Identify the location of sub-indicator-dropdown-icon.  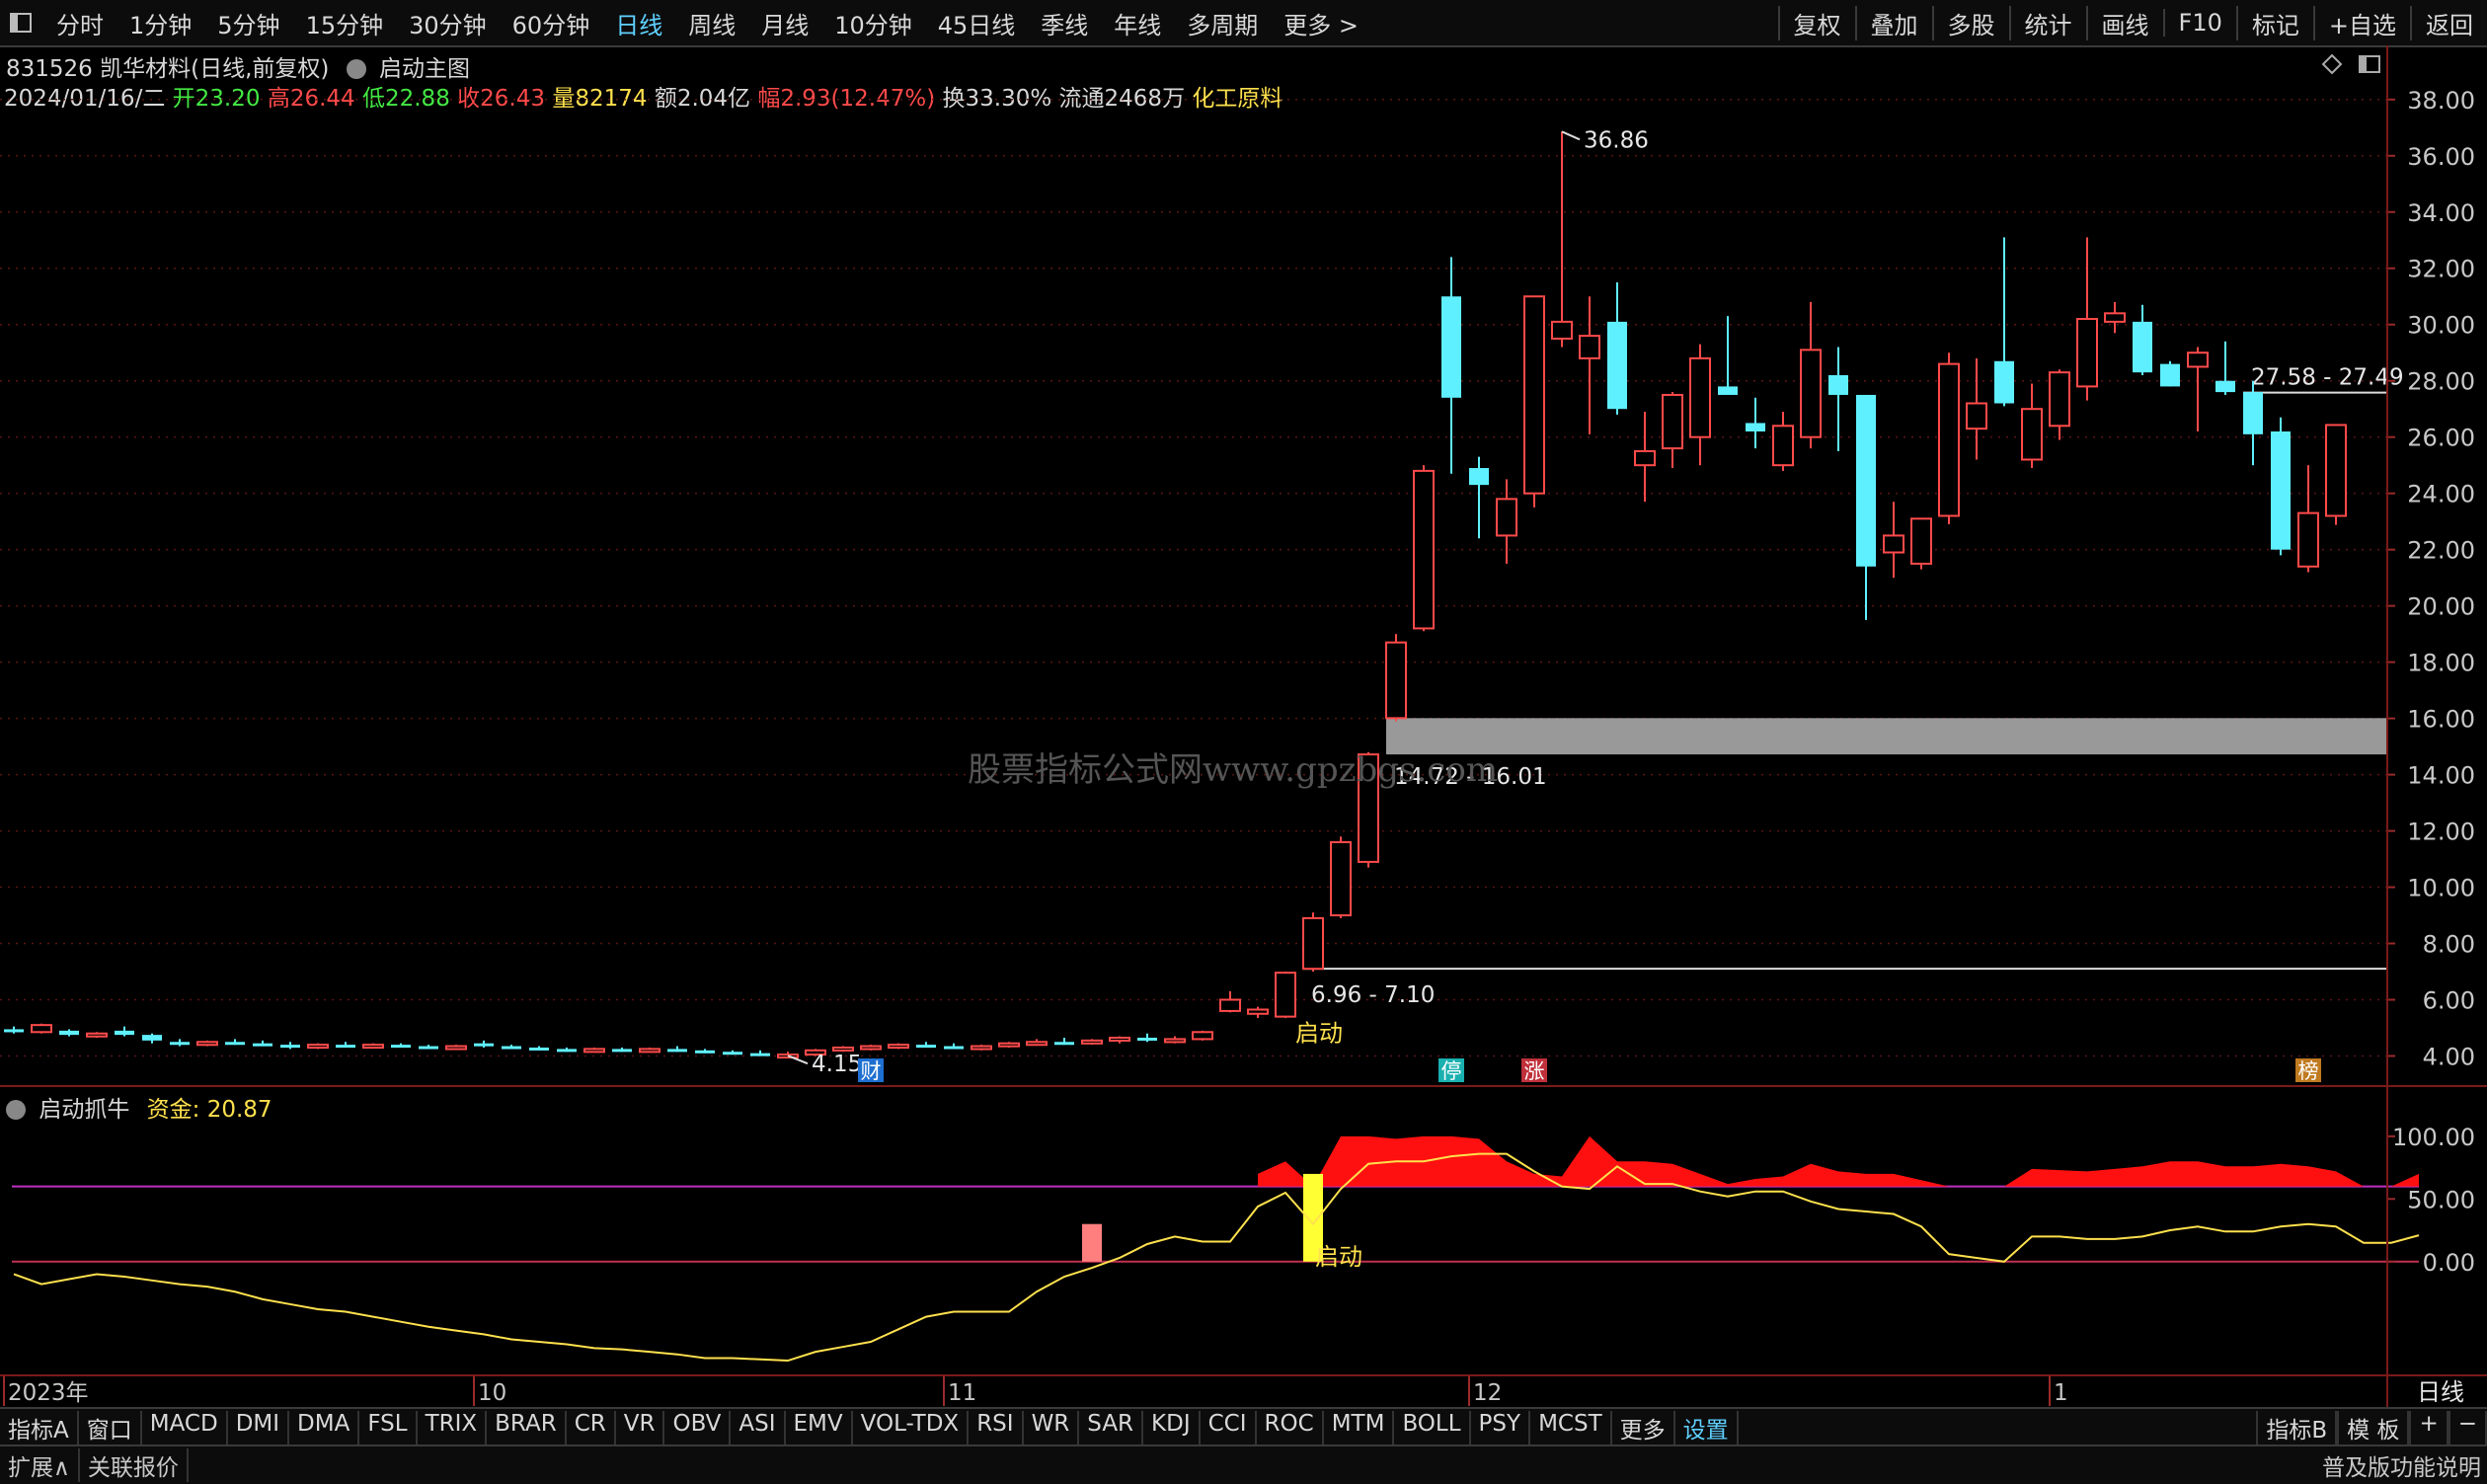
(16, 1110).